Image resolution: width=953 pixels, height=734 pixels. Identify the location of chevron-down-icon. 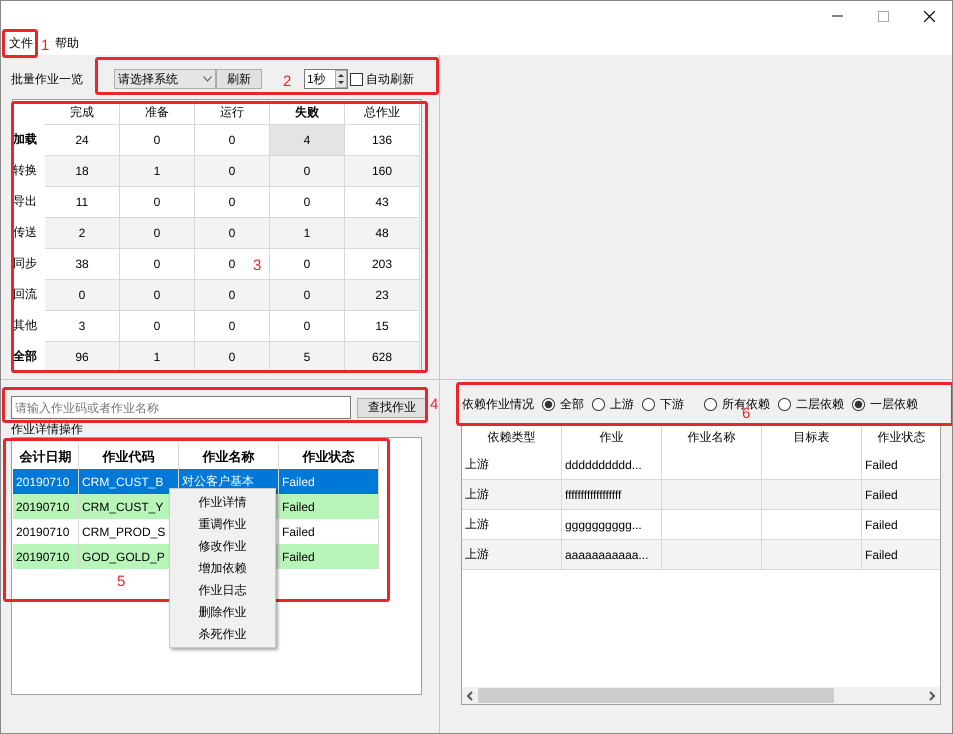
(207, 79).